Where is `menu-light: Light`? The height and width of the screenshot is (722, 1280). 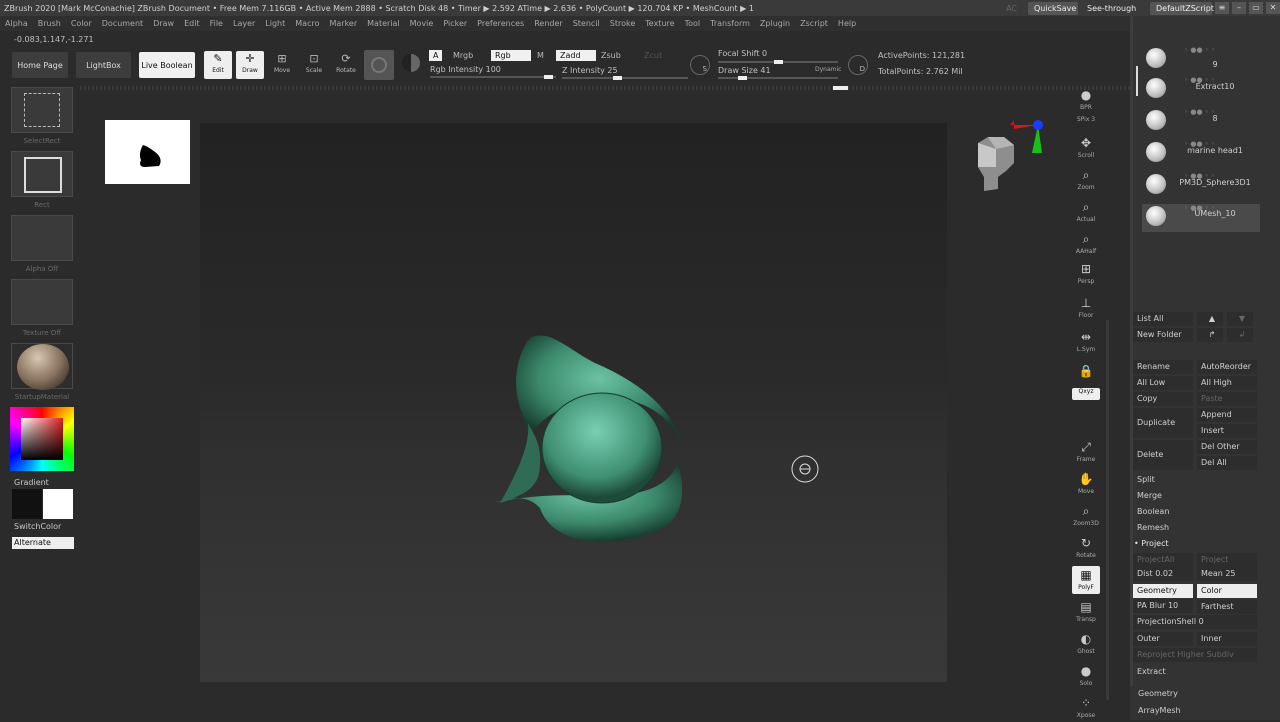
menu-light: Light is located at coordinates (275, 23).